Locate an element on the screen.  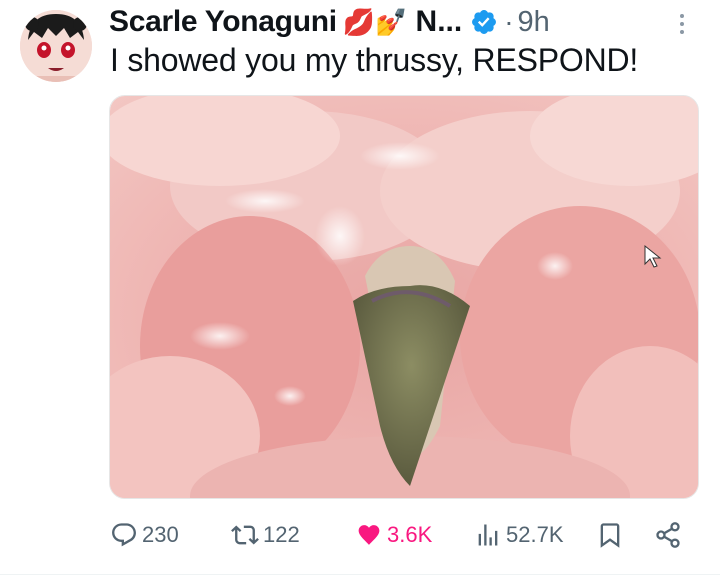
like-button: 3.6K is located at coordinates (393, 535).